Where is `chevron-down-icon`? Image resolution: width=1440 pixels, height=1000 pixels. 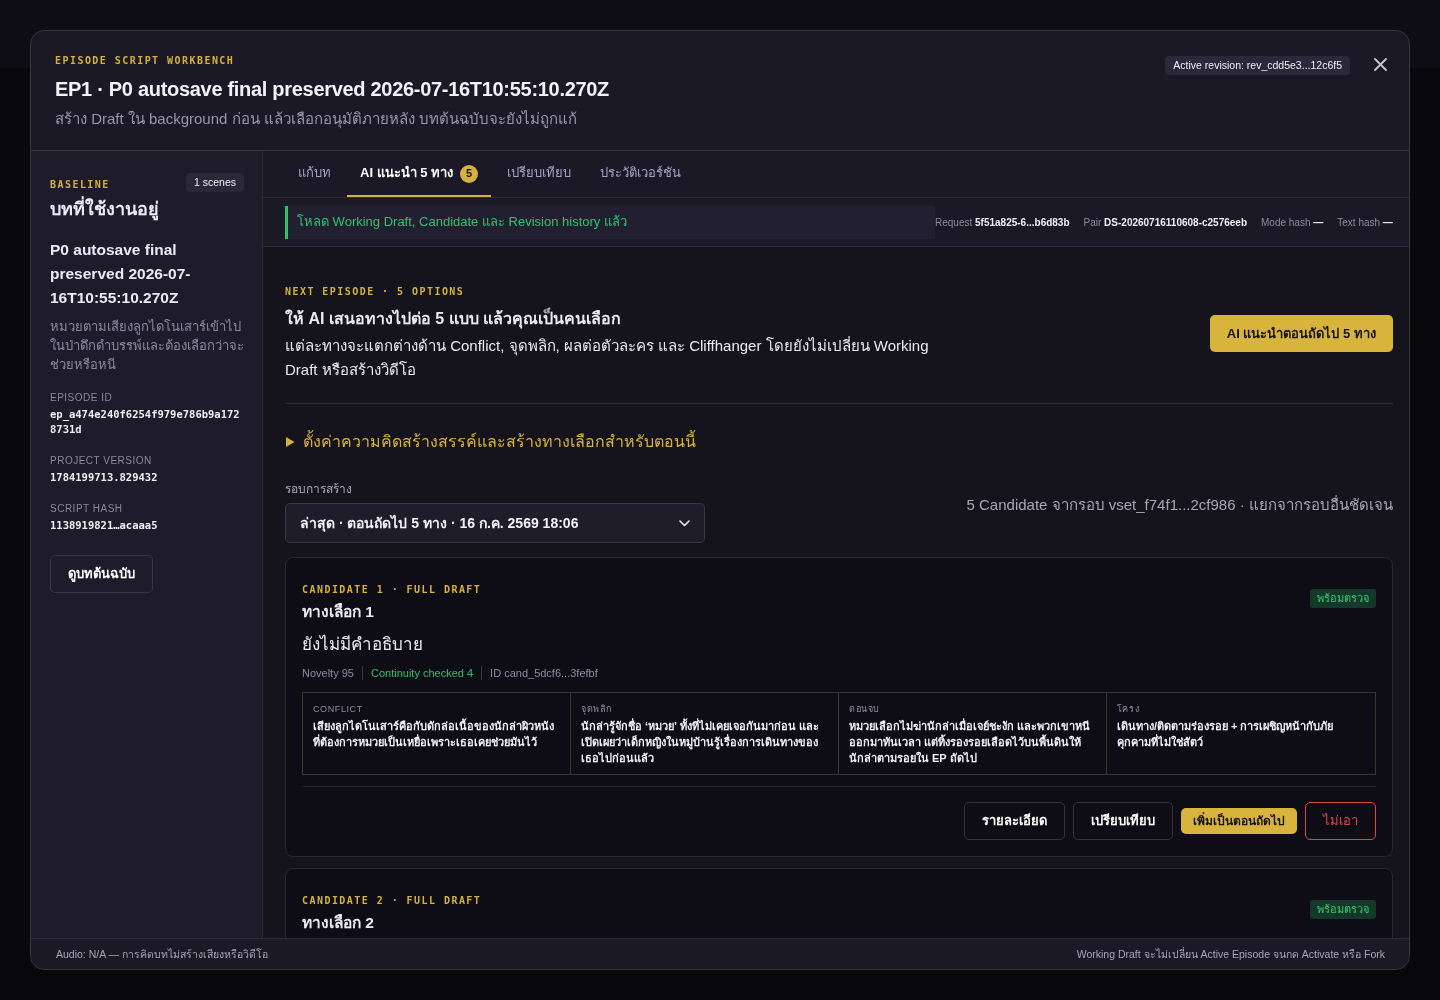 chevron-down-icon is located at coordinates (684, 523).